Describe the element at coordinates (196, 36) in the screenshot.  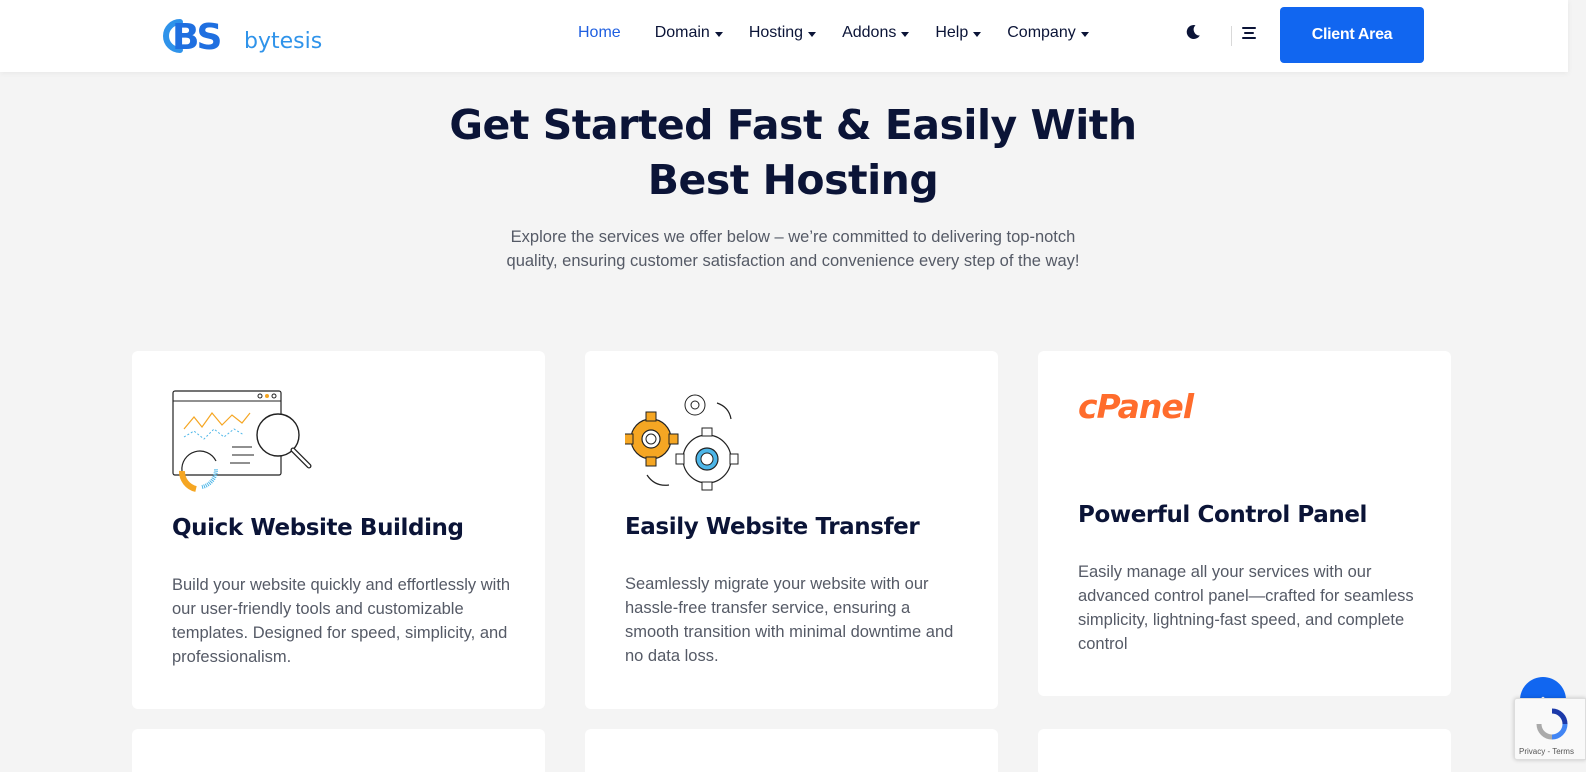
I see `logo-mark-text: BS` at that location.